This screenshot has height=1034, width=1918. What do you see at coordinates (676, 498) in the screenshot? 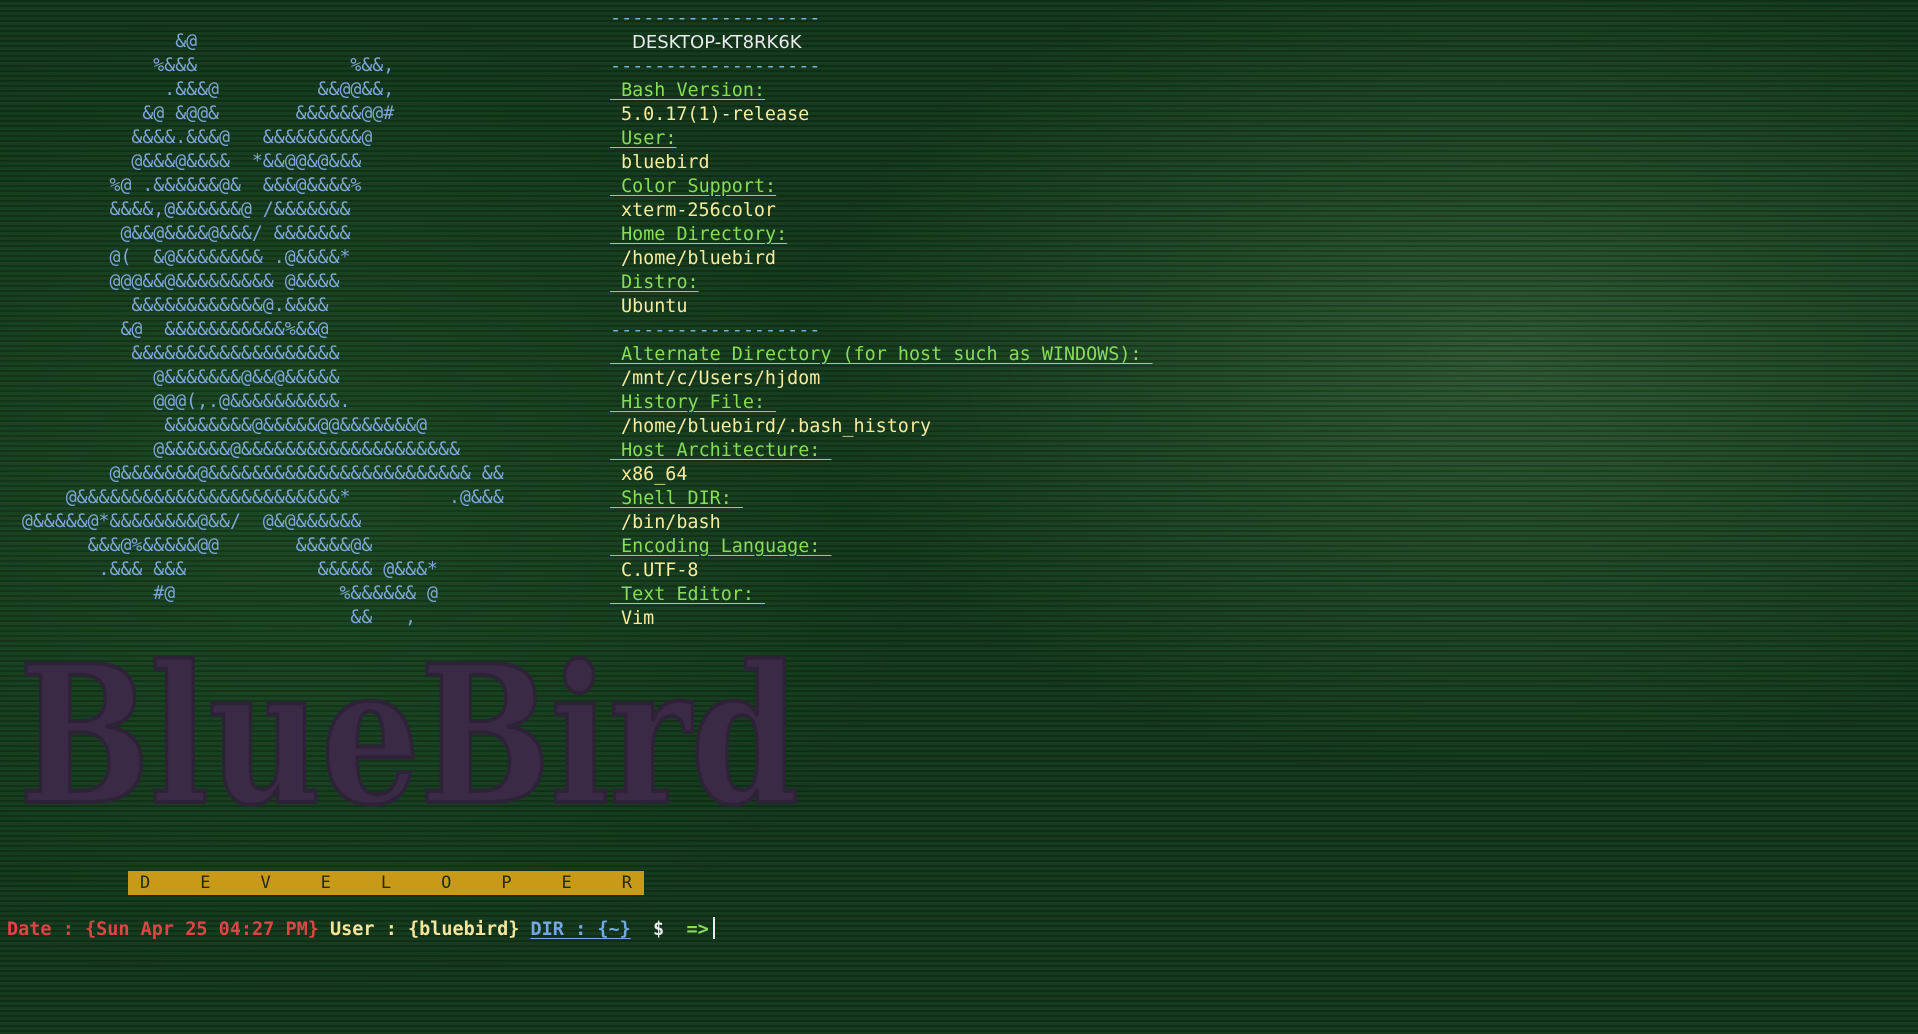
I see `info-label-shell-dir: Shell DIR:` at bounding box center [676, 498].